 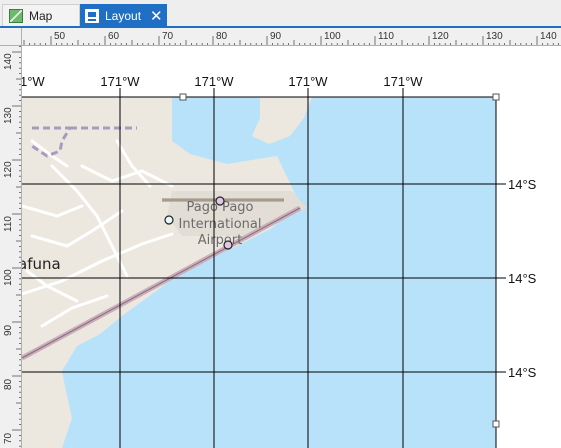 What do you see at coordinates (220, 224) in the screenshot?
I see `airport-label-line2: International` at bounding box center [220, 224].